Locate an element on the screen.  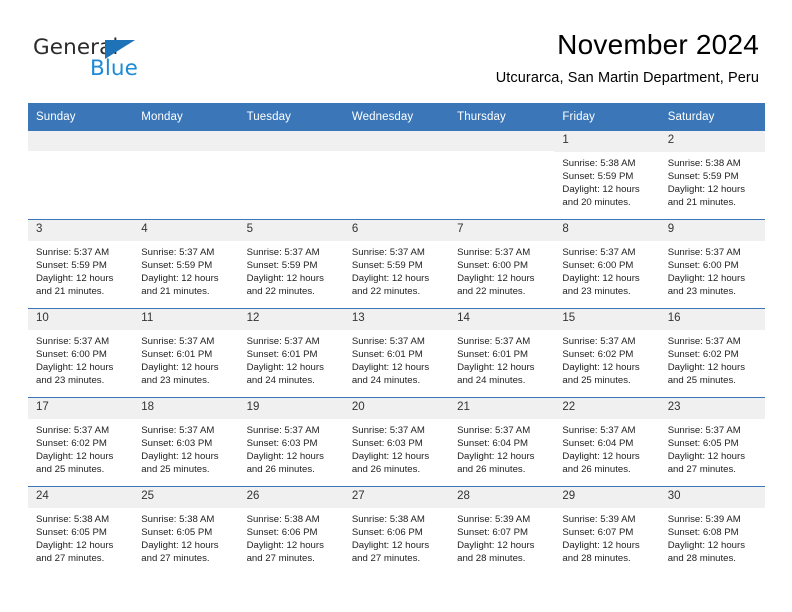
page-title: November 2024 is located at coordinates (658, 44).